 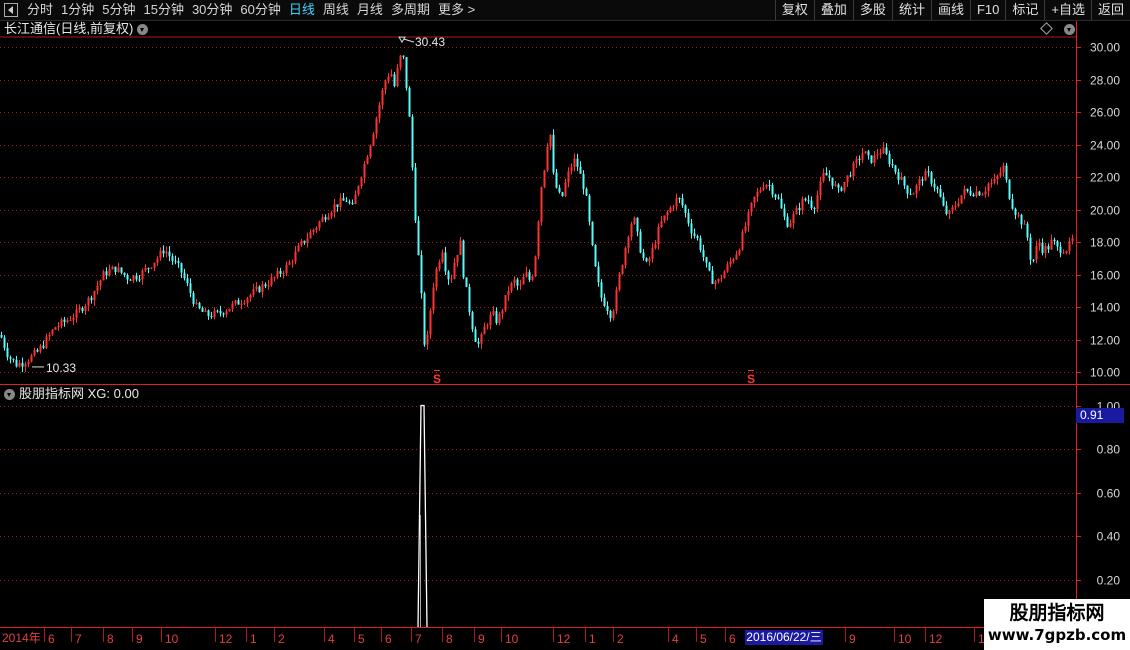 I want to click on y-tick-label: 20.00, so click(x=1105, y=211).